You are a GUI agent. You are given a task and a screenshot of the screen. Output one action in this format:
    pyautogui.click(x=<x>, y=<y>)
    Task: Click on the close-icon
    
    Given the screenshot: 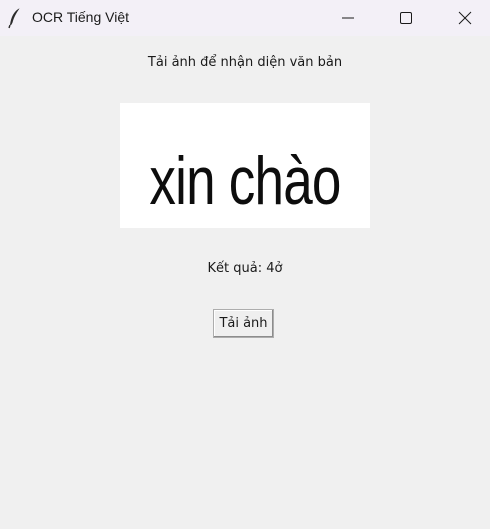 What is the action you would take?
    pyautogui.click(x=465, y=18)
    